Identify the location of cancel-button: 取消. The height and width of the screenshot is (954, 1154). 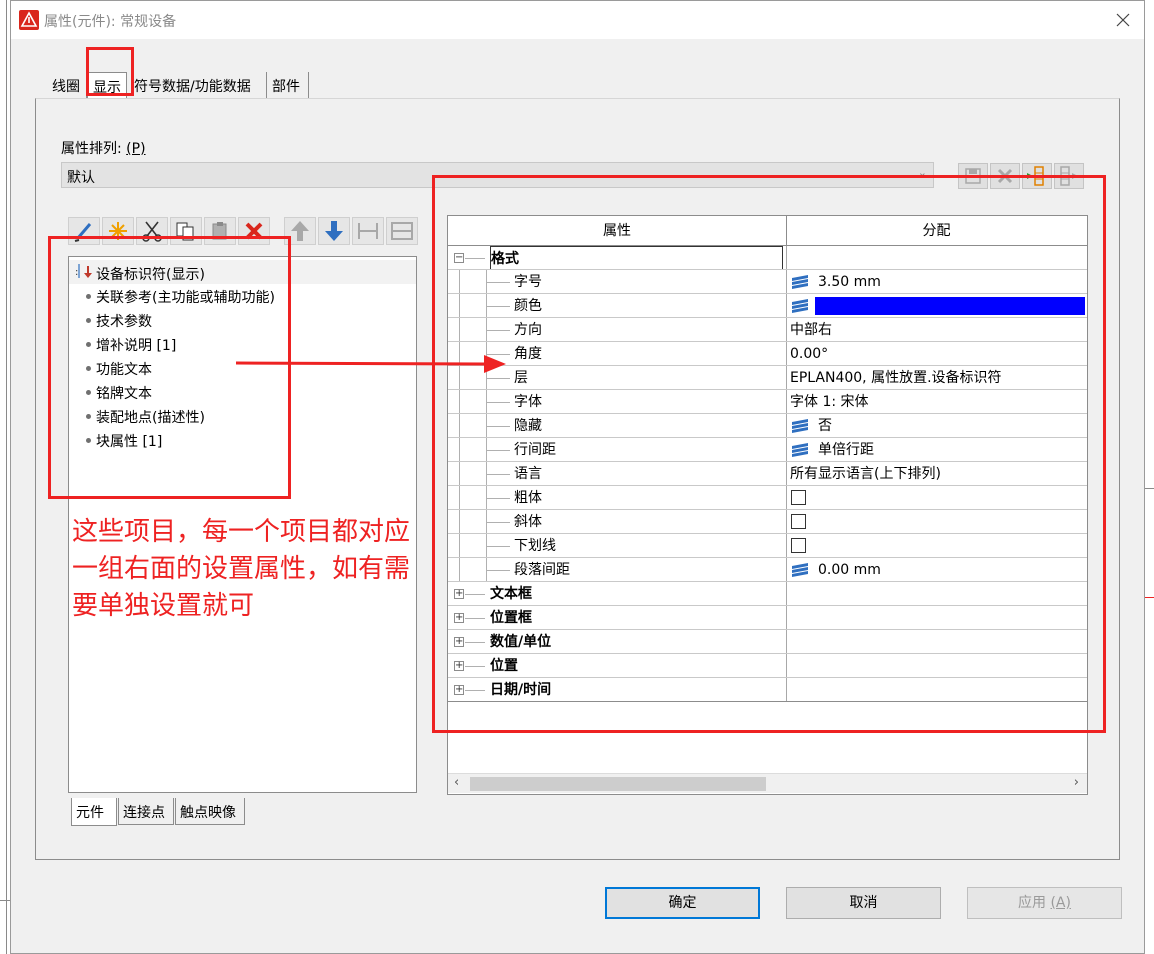
(863, 903).